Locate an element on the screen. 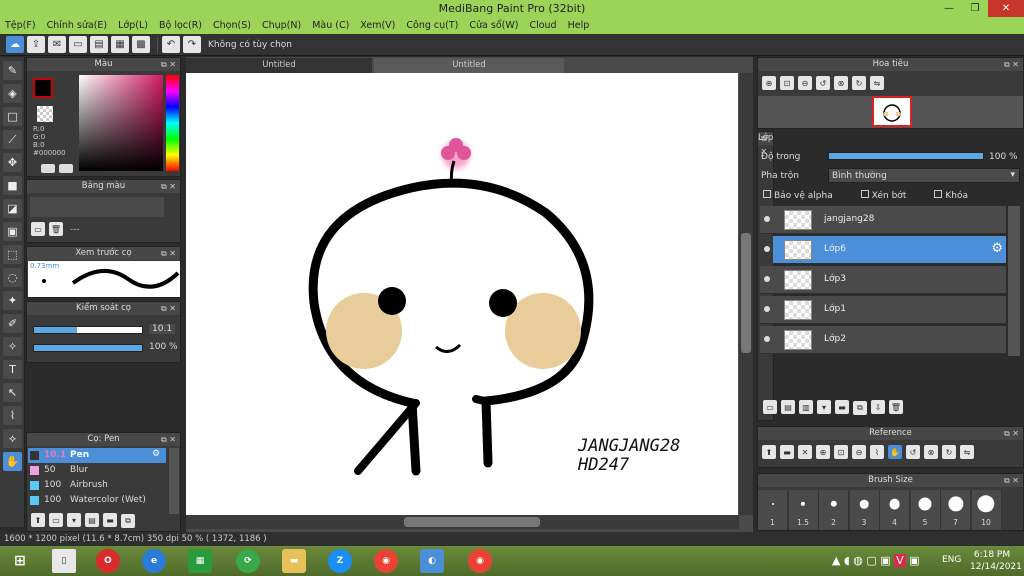 Image resolution: width=1024 pixels, height=576 pixels. merge-down-icon: ⇩ is located at coordinates (878, 407).